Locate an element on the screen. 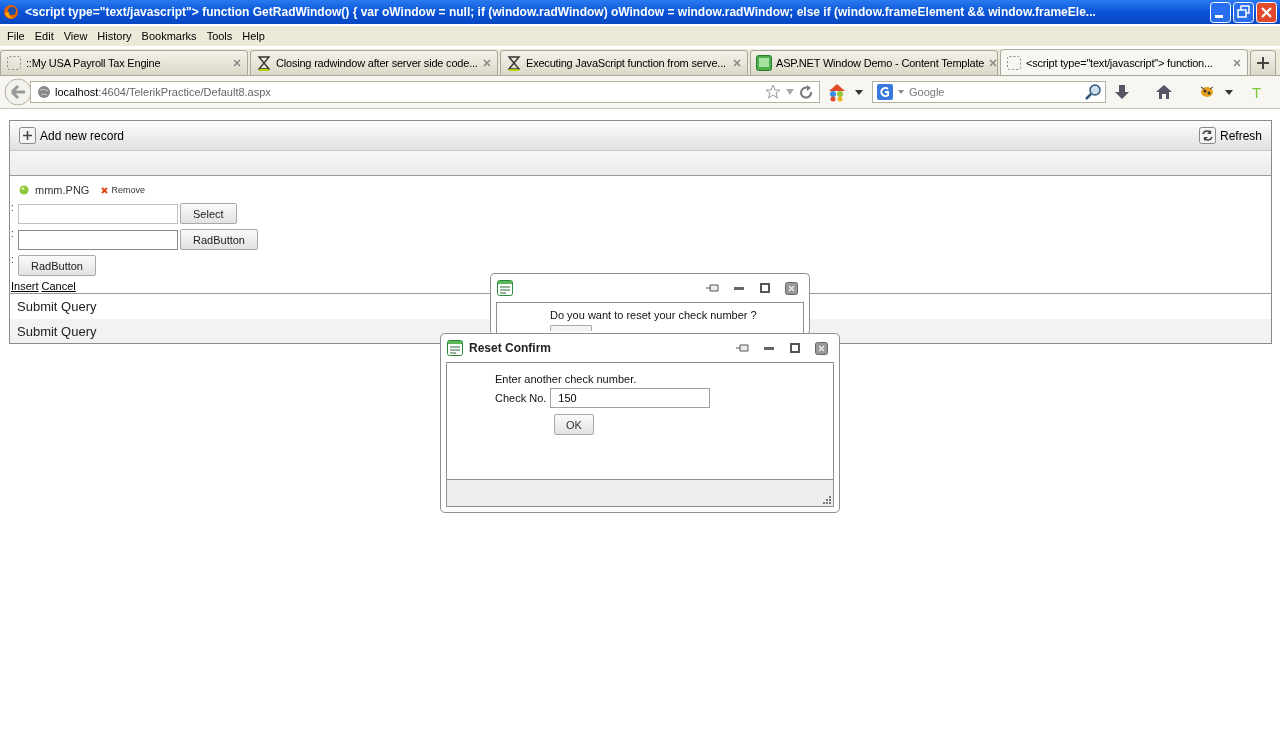 This screenshot has height=738, width=1280. menu-item: Tools is located at coordinates (219, 36).